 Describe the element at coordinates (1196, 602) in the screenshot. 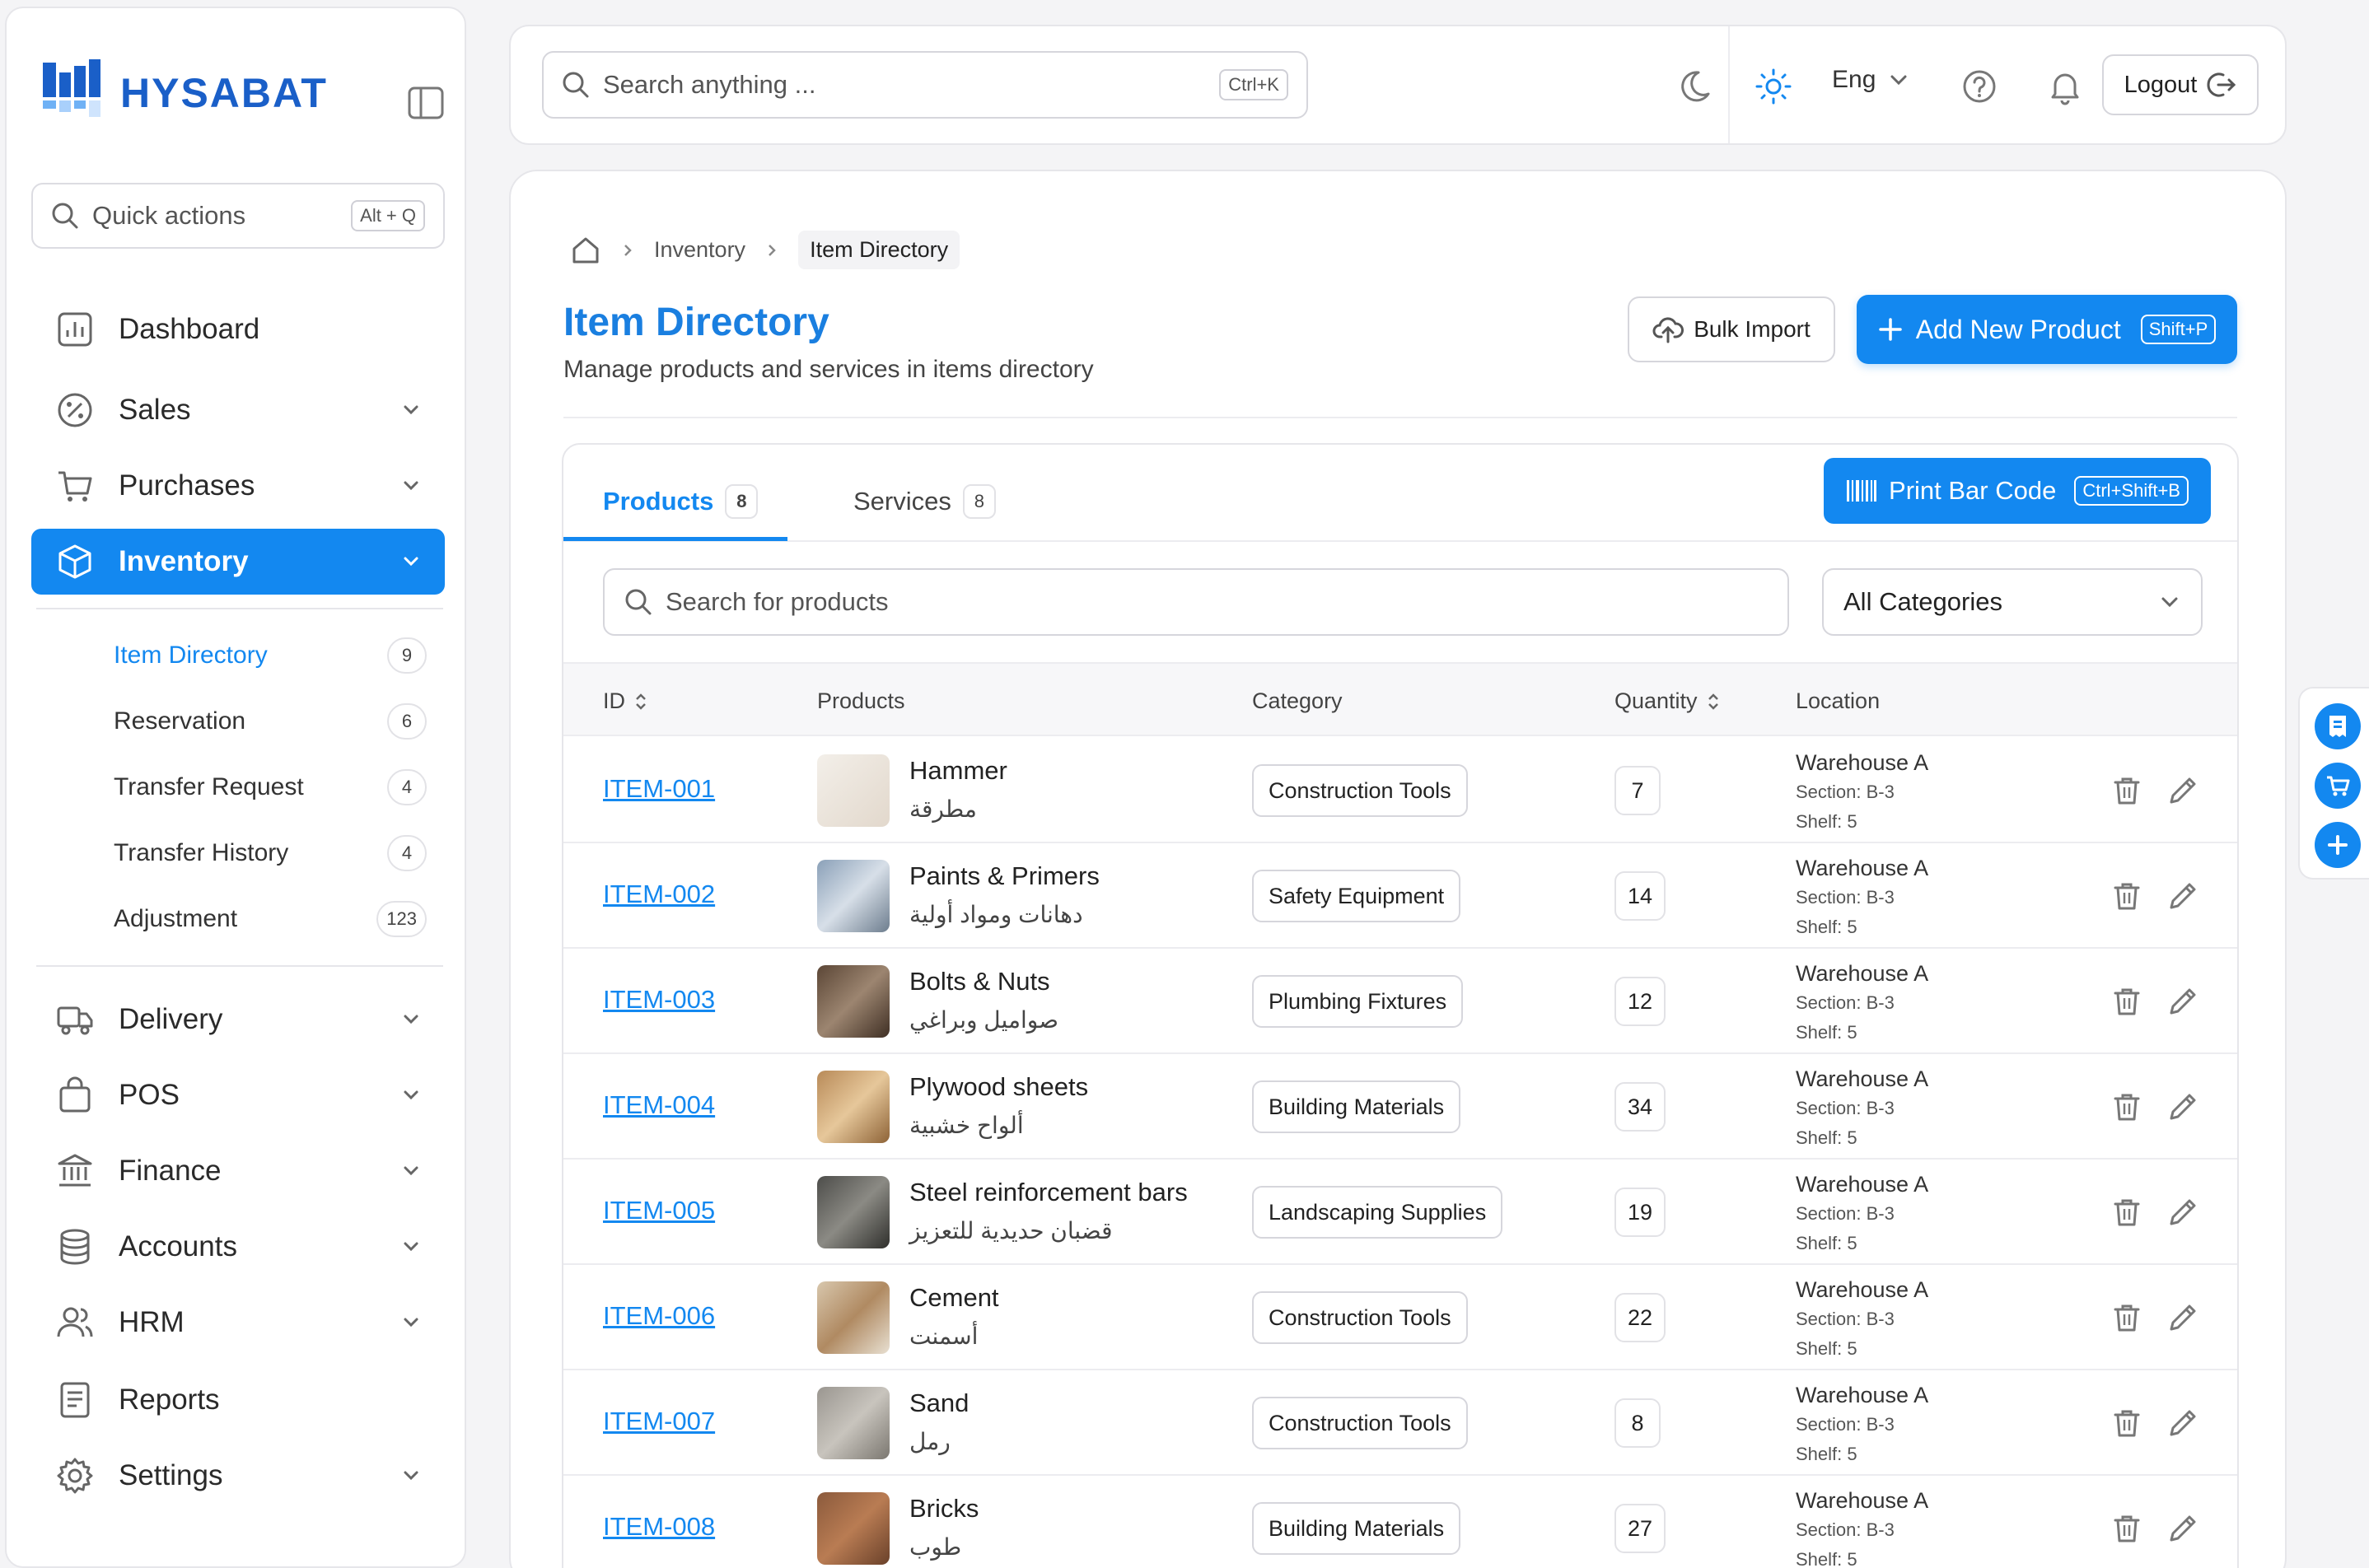

I see `product-search-input: Search for products` at that location.